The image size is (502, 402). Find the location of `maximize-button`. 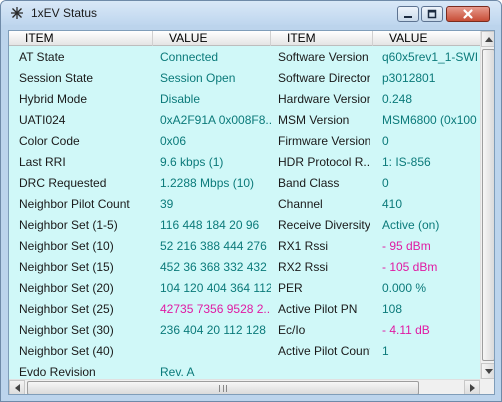

maximize-button is located at coordinates (432, 14).